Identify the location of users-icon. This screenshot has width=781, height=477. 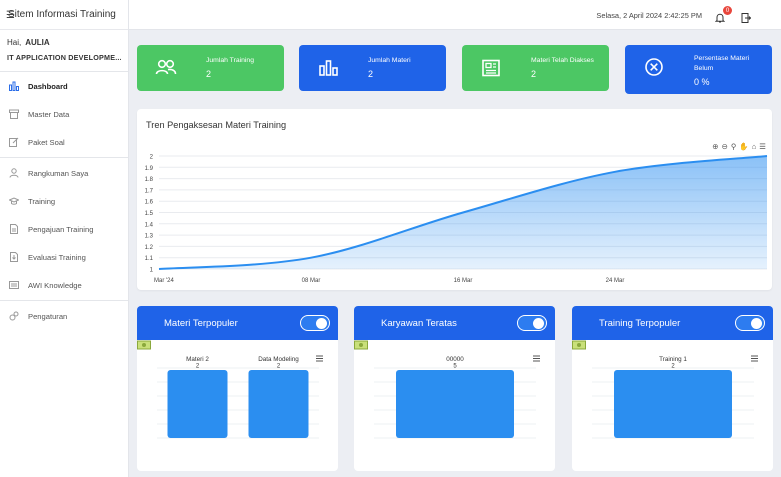
(166, 68).